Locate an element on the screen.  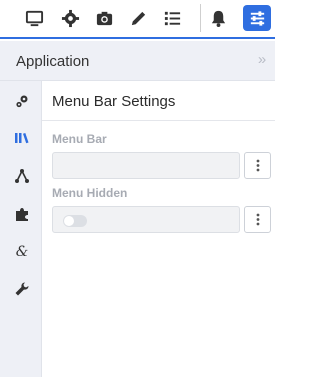
section-title: Menu Bar Settings is located at coordinates (114, 101).